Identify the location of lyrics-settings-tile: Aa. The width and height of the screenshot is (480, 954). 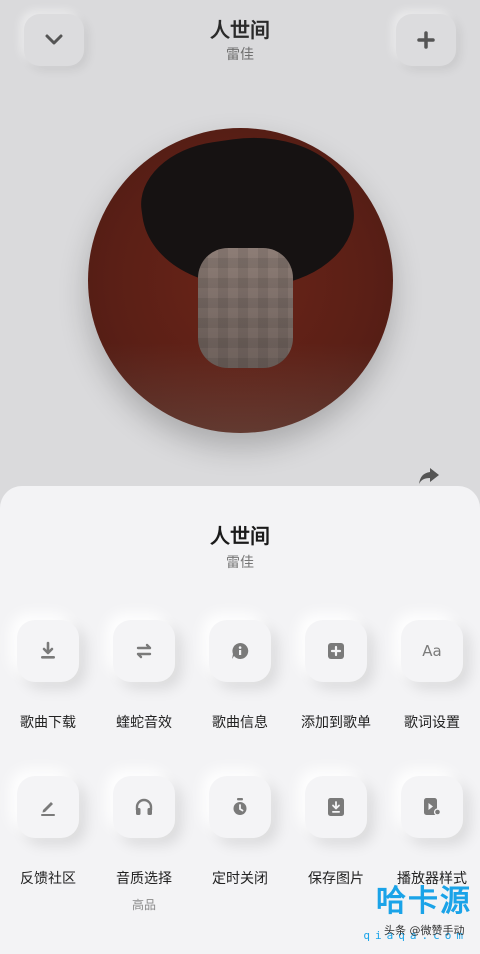
(432, 651).